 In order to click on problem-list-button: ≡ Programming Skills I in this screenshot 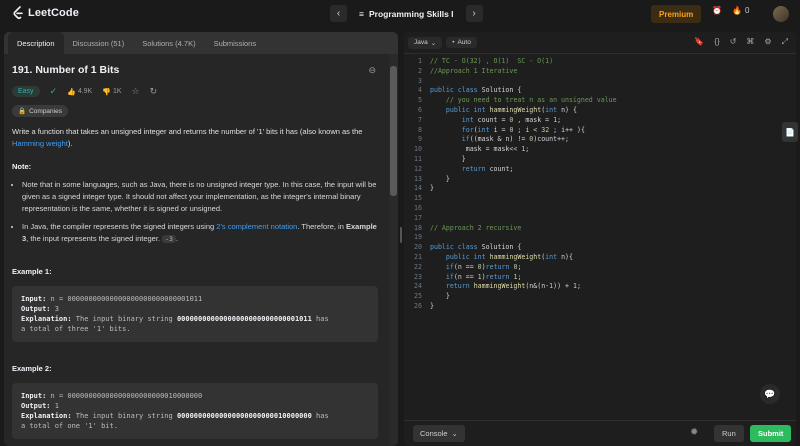, I will do `click(406, 14)`.